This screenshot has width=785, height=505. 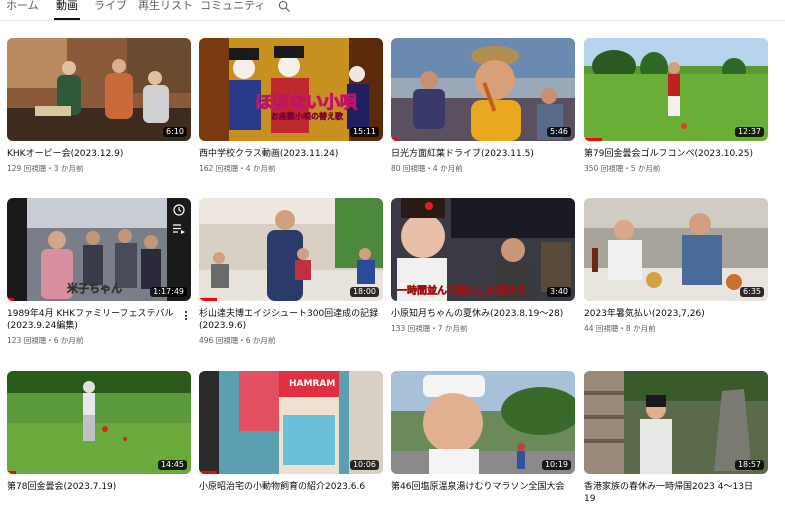 I want to click on video-title: 香港家族の春休み一時帰国2023 4〜13日19, so click(x=674, y=493).